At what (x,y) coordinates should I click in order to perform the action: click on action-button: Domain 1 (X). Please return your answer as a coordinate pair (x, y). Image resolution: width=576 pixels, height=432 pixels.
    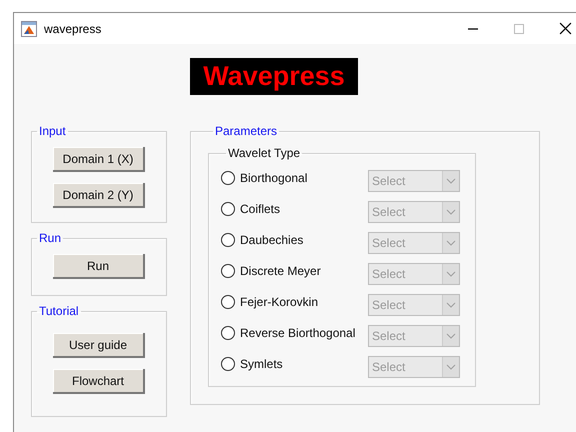
    Looking at the image, I should click on (99, 159).